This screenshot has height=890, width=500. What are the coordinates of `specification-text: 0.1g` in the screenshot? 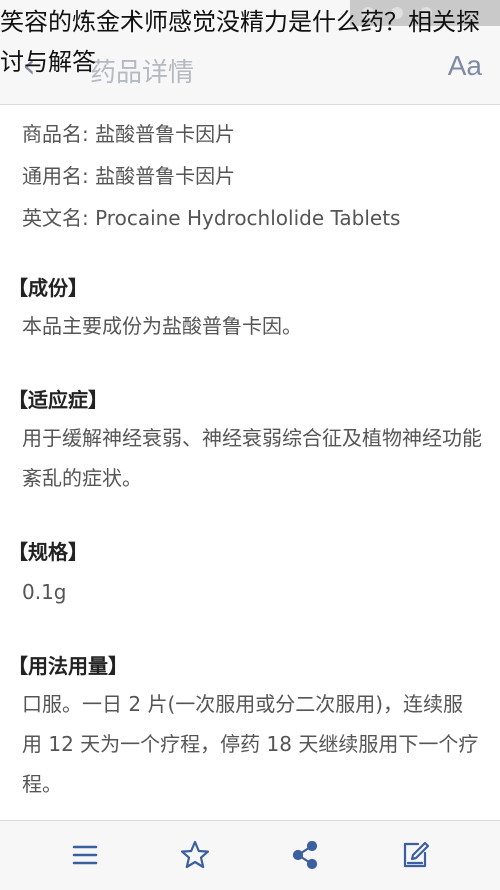 It's located at (44, 592).